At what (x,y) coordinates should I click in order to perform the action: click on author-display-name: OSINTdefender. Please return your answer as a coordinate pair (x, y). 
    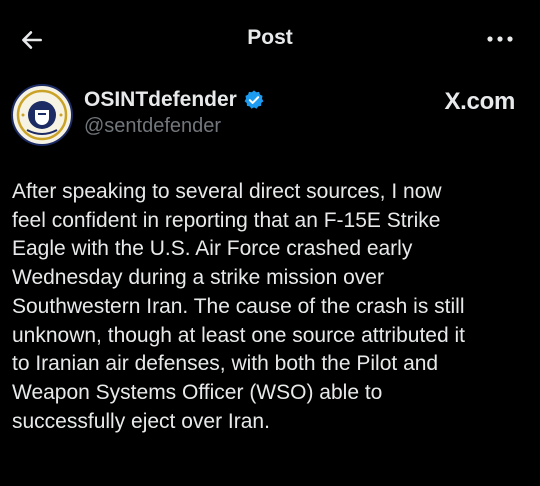
    Looking at the image, I should click on (160, 100).